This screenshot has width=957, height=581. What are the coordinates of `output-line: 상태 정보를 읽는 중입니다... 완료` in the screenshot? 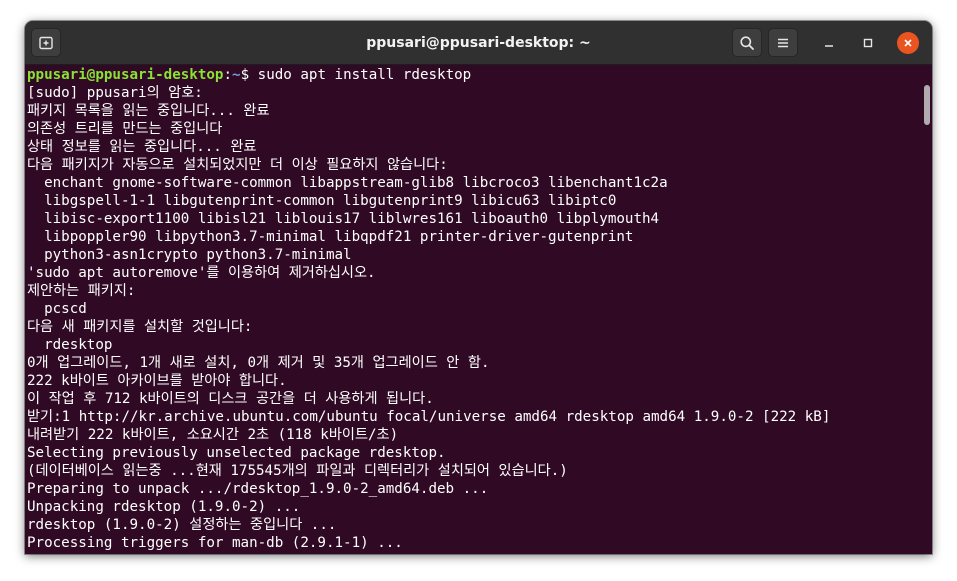 It's located at (142, 147).